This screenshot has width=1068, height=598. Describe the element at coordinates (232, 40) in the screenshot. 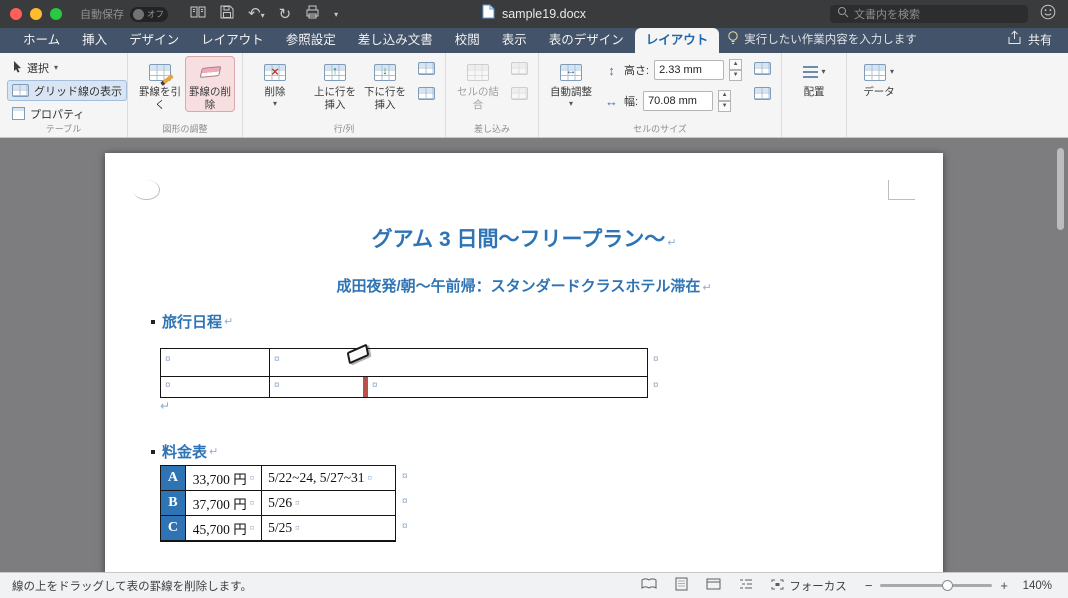

I see `tab-layout: レイアウト` at that location.